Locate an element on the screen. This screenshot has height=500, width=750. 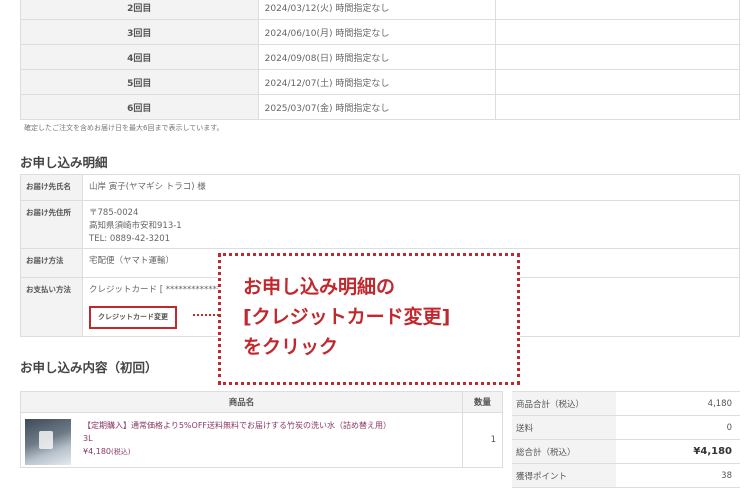
round-label: 5回目 is located at coordinates (139, 82).